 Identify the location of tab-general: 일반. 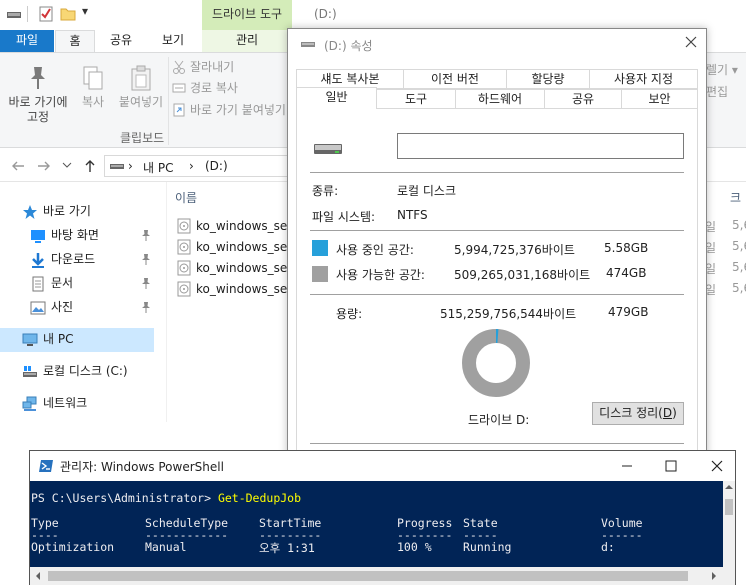
(336, 98).